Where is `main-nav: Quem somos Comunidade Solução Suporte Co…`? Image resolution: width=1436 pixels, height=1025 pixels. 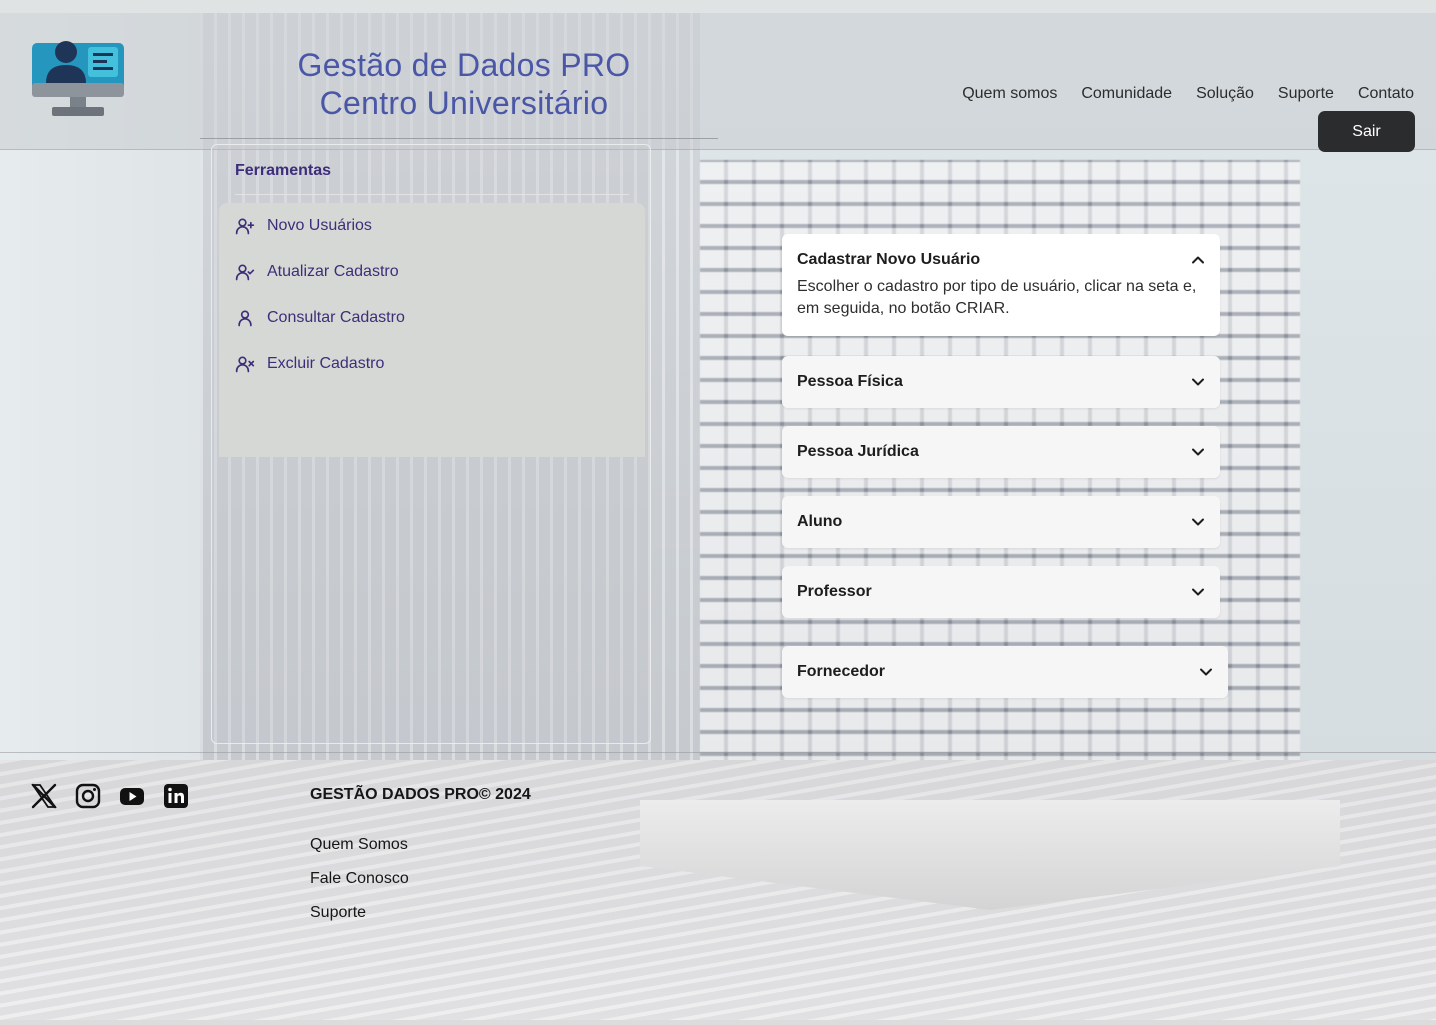
main-nav: Quem somos Comunidade Solução Suporte Co… is located at coordinates (1188, 94).